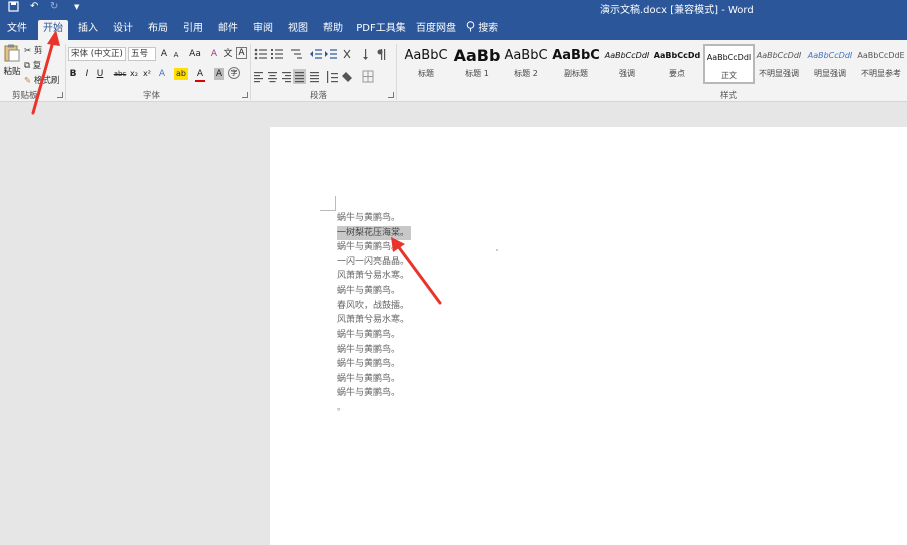 Image resolution: width=907 pixels, height=545 pixels. I want to click on paste-button: 粘贴, so click(12, 61).